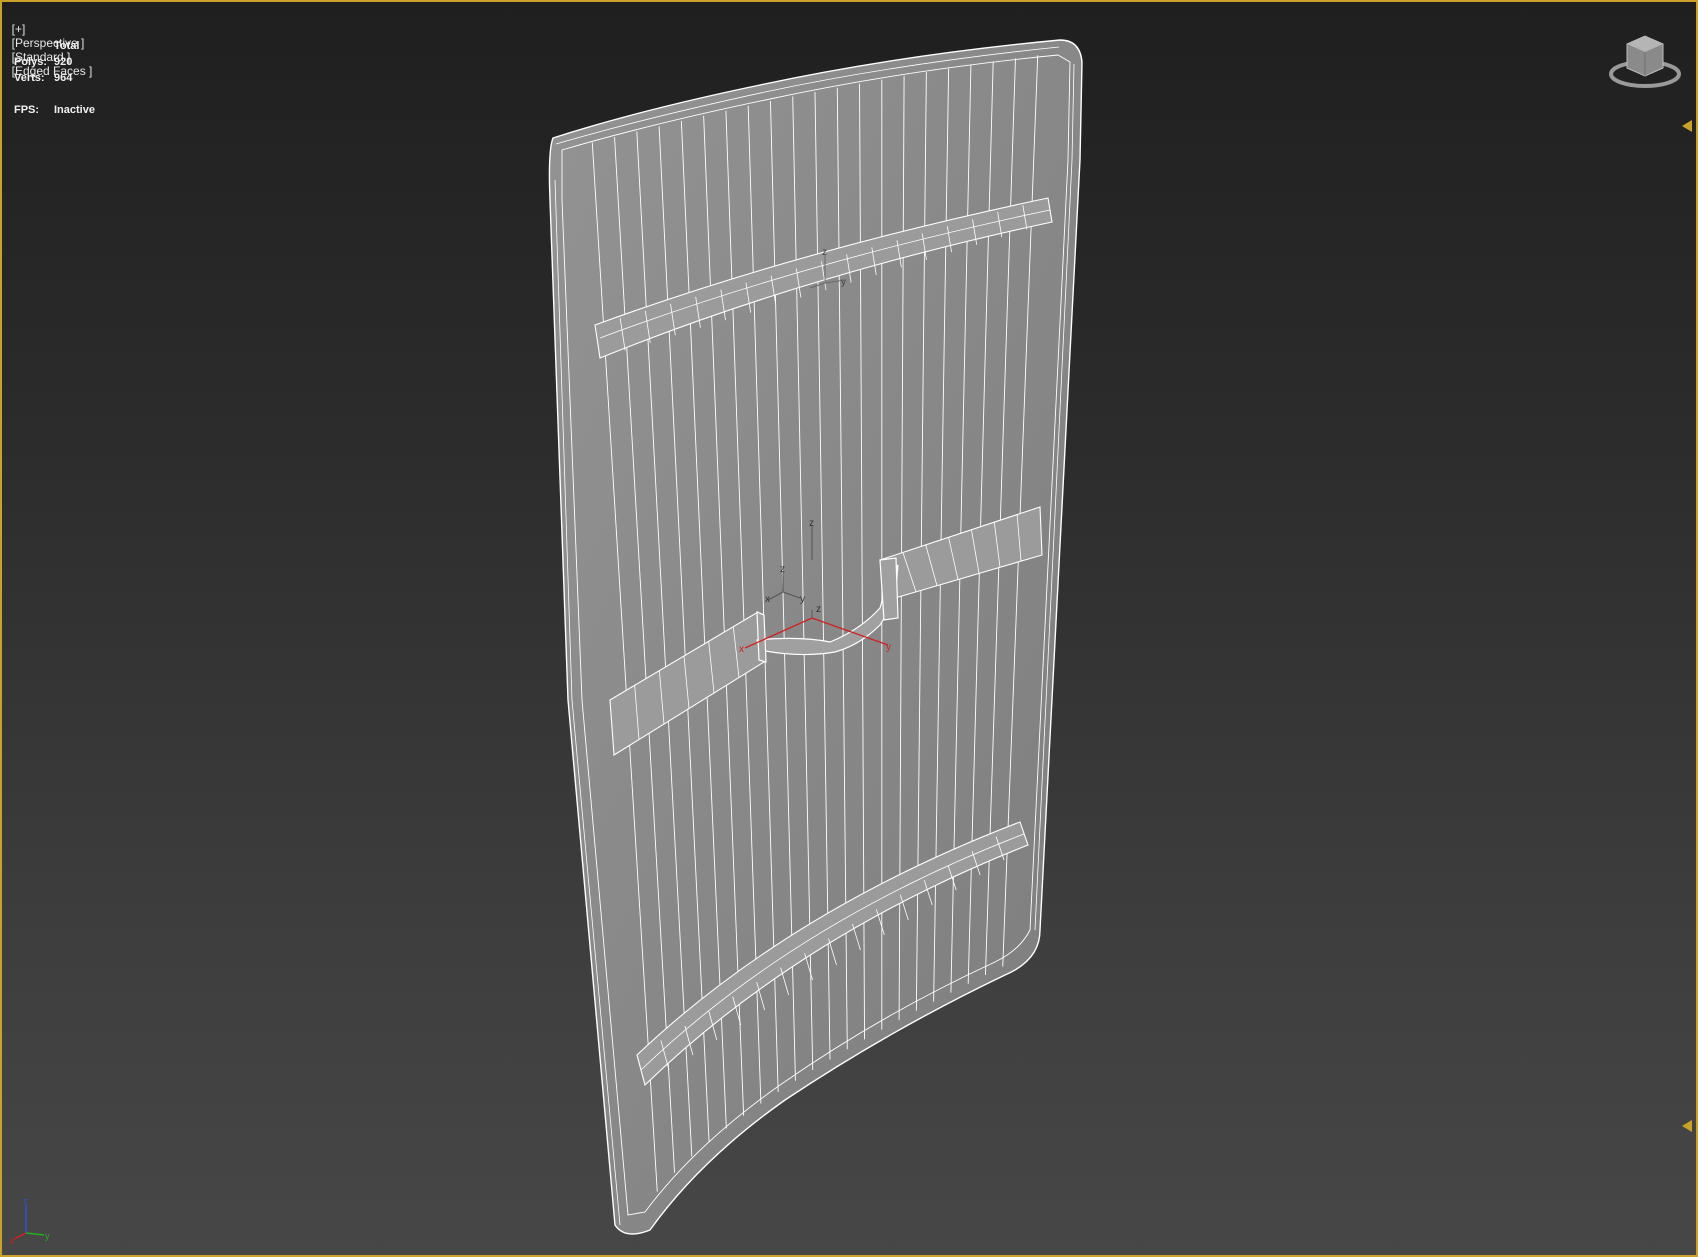  What do you see at coordinates (12, 1240) in the screenshot?
I see `world-axis-x-label: x` at bounding box center [12, 1240].